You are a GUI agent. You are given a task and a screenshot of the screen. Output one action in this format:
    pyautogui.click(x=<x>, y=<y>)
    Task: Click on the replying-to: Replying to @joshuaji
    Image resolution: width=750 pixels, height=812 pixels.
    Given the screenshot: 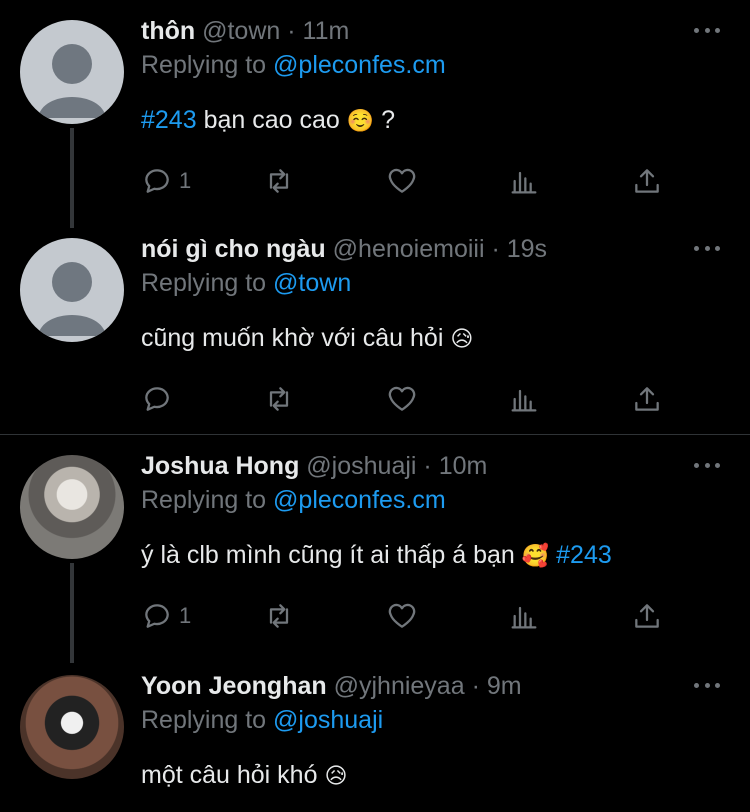 What is the action you would take?
    pyautogui.click(x=262, y=720)
    